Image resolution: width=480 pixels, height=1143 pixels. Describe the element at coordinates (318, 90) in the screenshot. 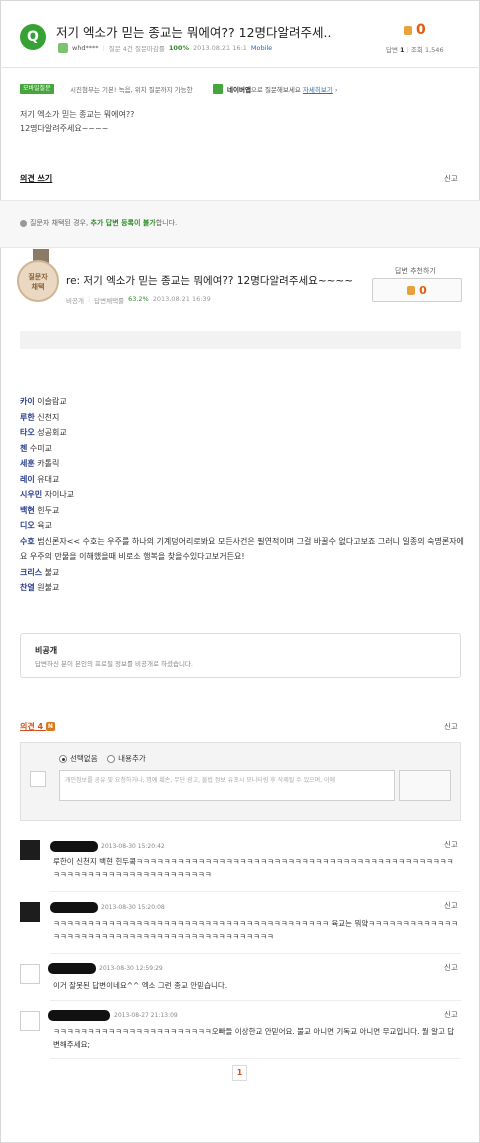

I see `detail-link: 자세히보기` at that location.